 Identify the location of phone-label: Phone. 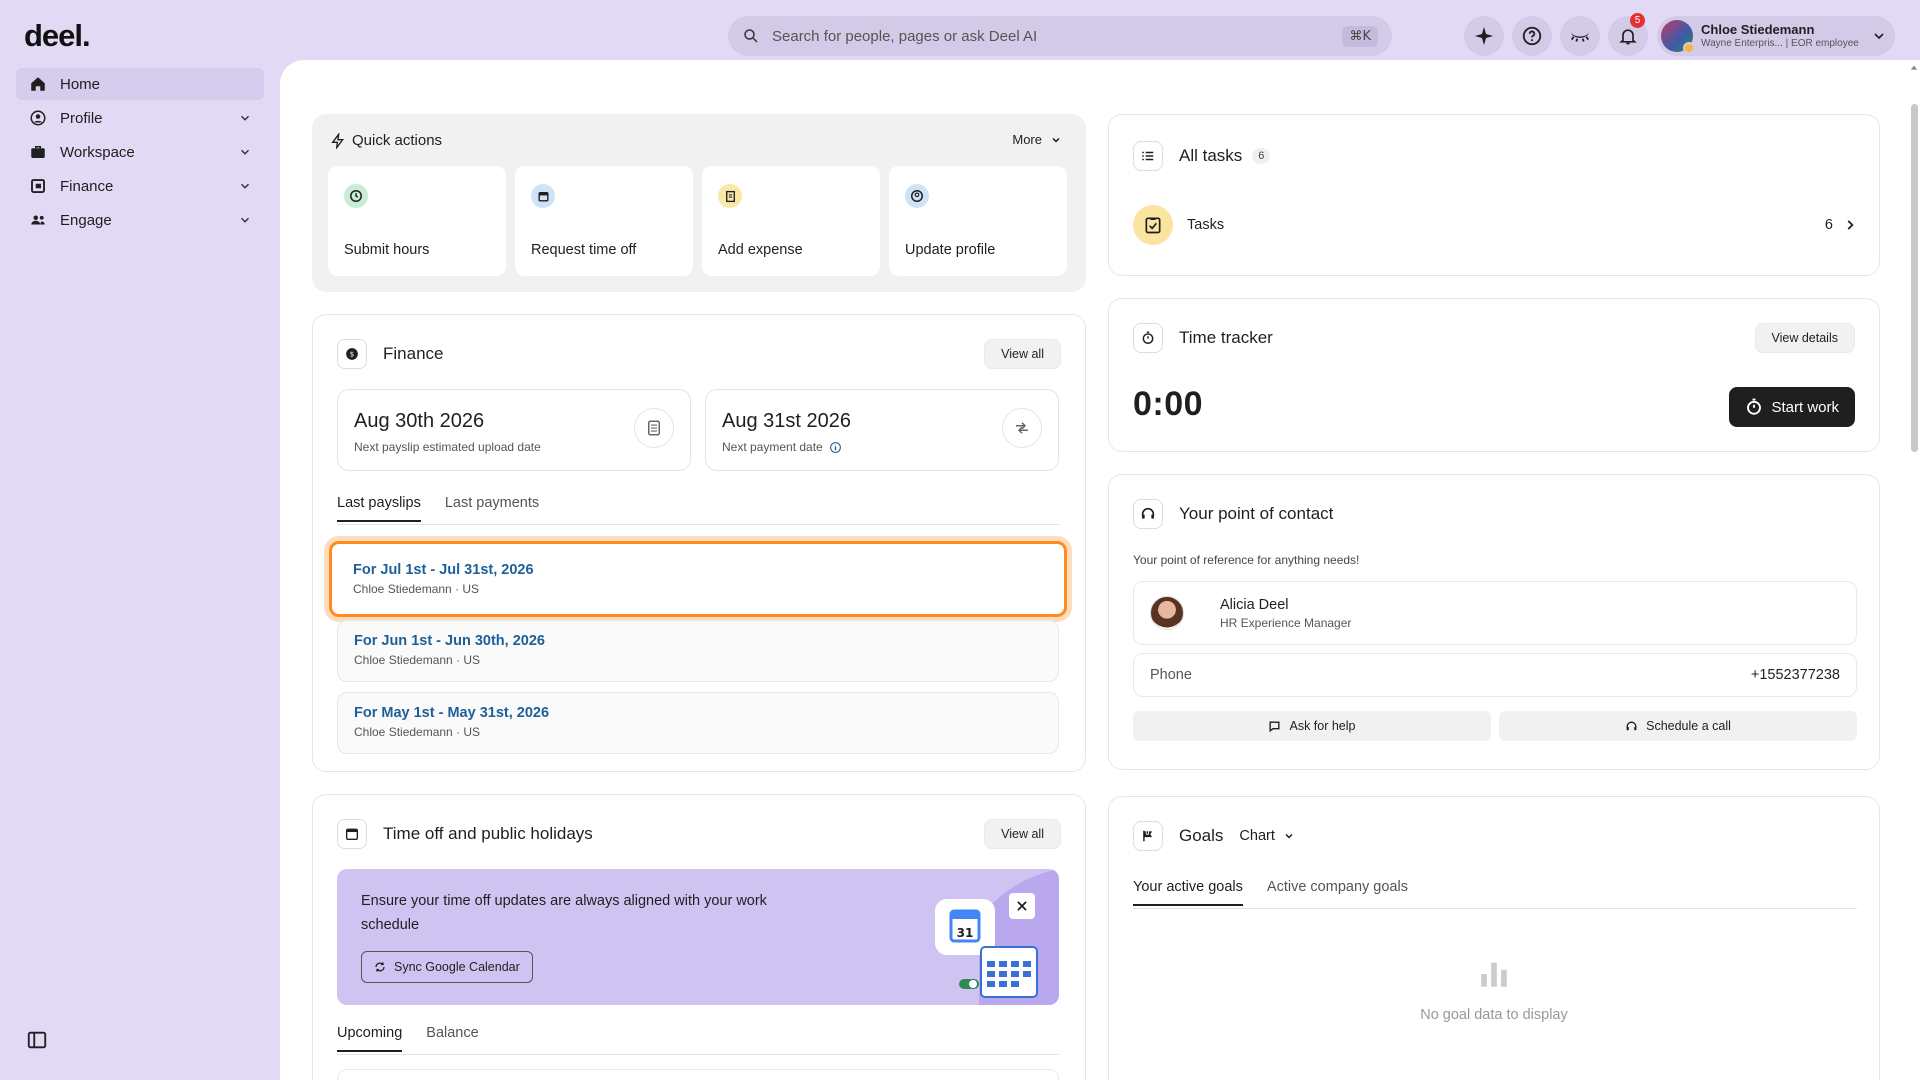
(1171, 675).